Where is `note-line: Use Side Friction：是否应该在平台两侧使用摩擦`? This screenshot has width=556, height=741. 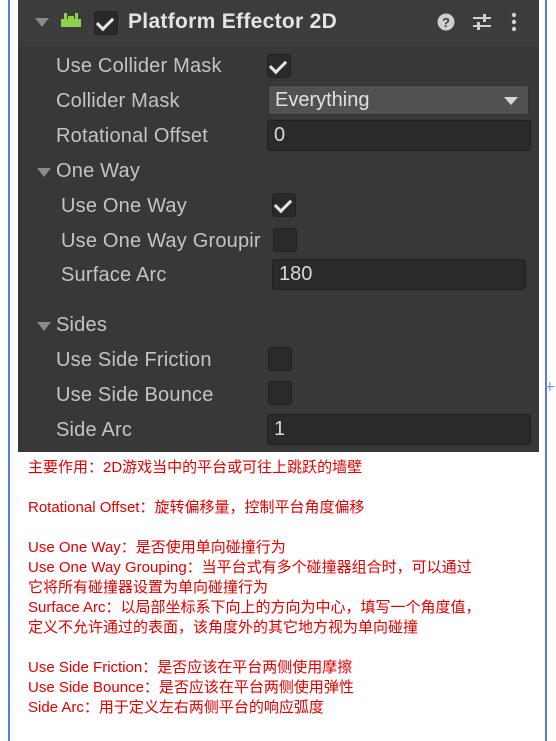 note-line: Use Side Friction：是否应该在平台两侧使用摩擦 is located at coordinates (190, 667).